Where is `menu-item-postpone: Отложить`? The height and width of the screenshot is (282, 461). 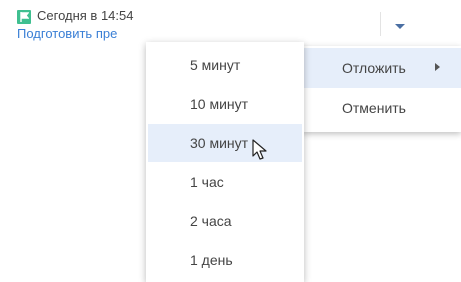 menu-item-postpone: Отложить is located at coordinates (381, 68).